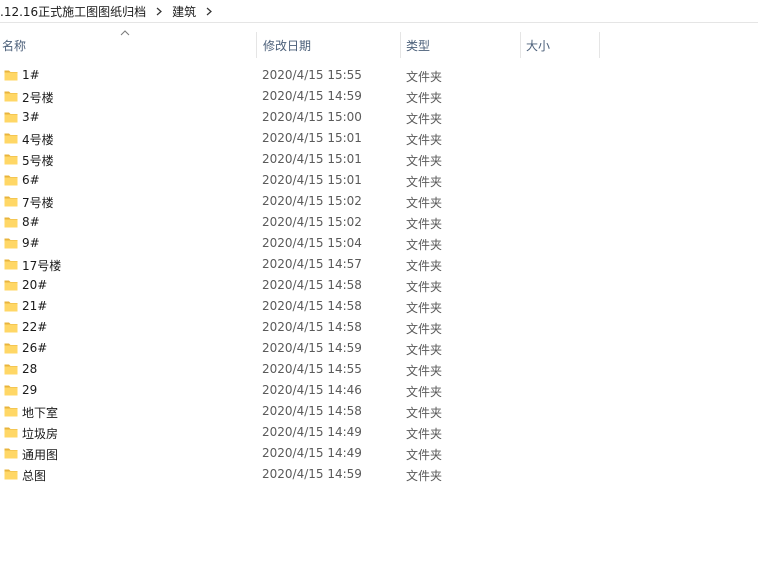 Image resolution: width=758 pixels, height=577 pixels. Describe the element at coordinates (38, 140) in the screenshot. I see `file-name: 4号楼` at that location.